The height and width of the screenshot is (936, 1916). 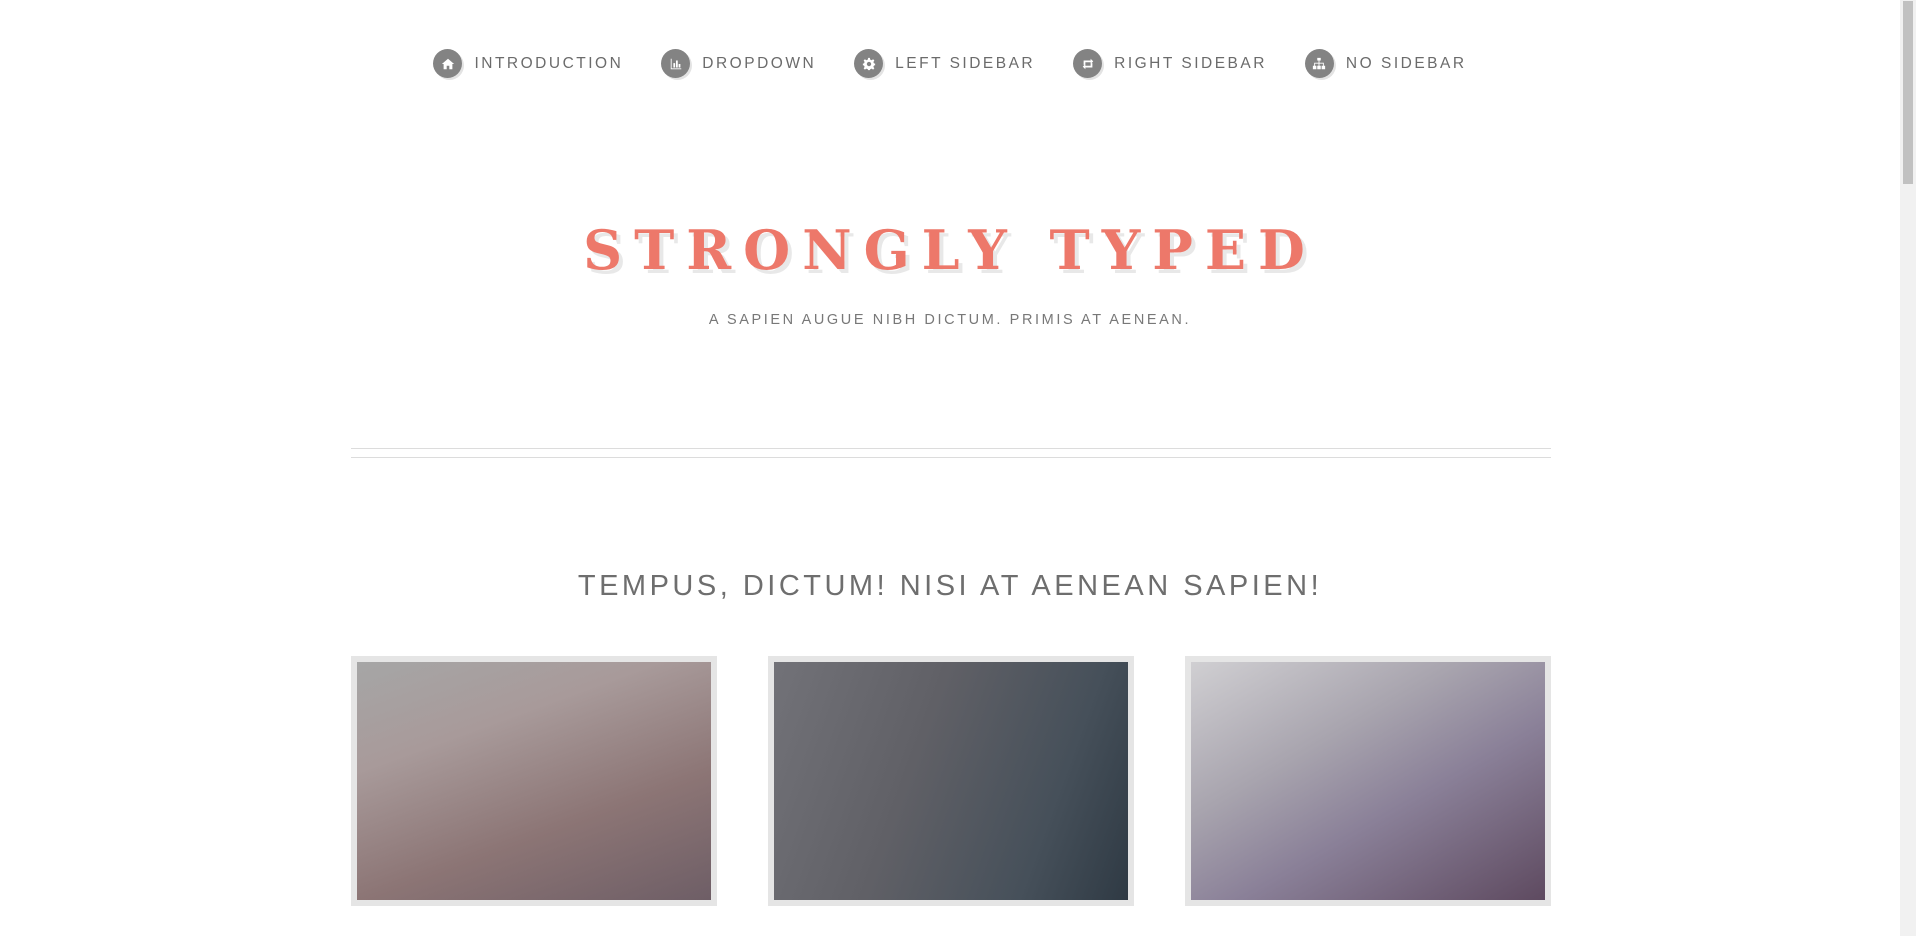 What do you see at coordinates (1406, 63) in the screenshot?
I see `nav-label: NO SIDEBAR` at bounding box center [1406, 63].